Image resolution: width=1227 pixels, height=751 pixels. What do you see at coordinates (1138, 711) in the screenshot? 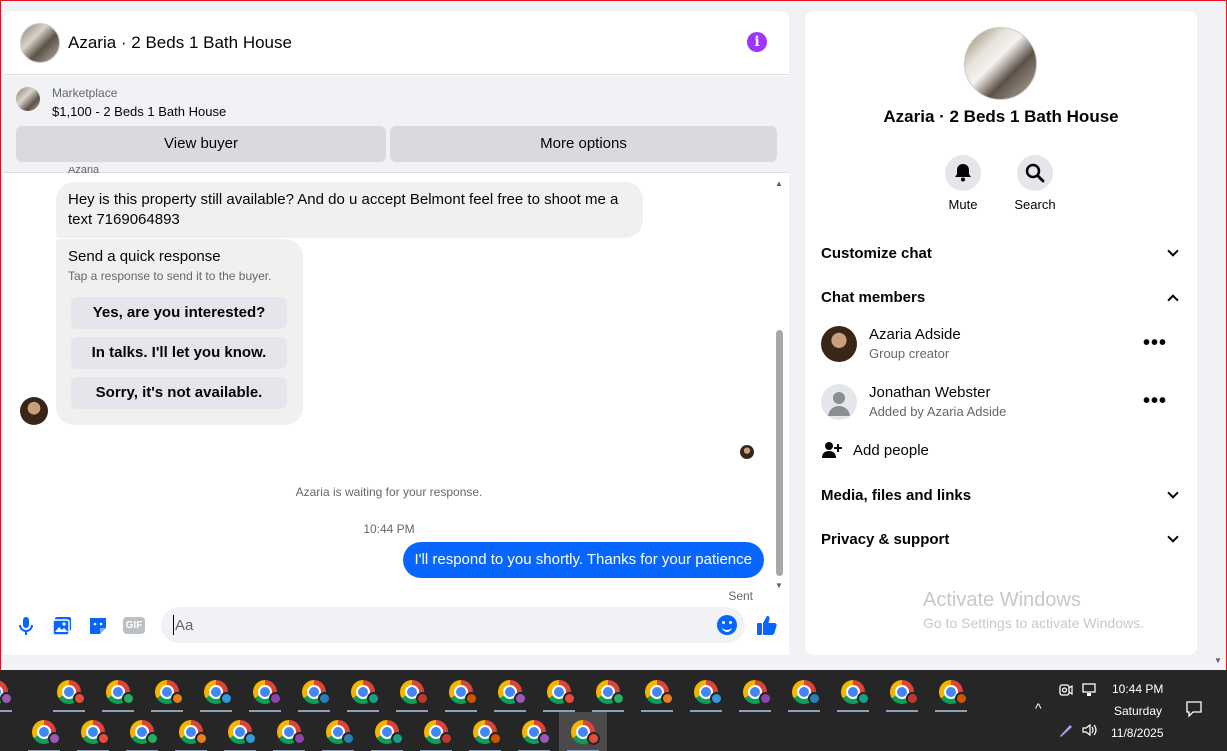
I see `clock-day: Saturday` at bounding box center [1138, 711].